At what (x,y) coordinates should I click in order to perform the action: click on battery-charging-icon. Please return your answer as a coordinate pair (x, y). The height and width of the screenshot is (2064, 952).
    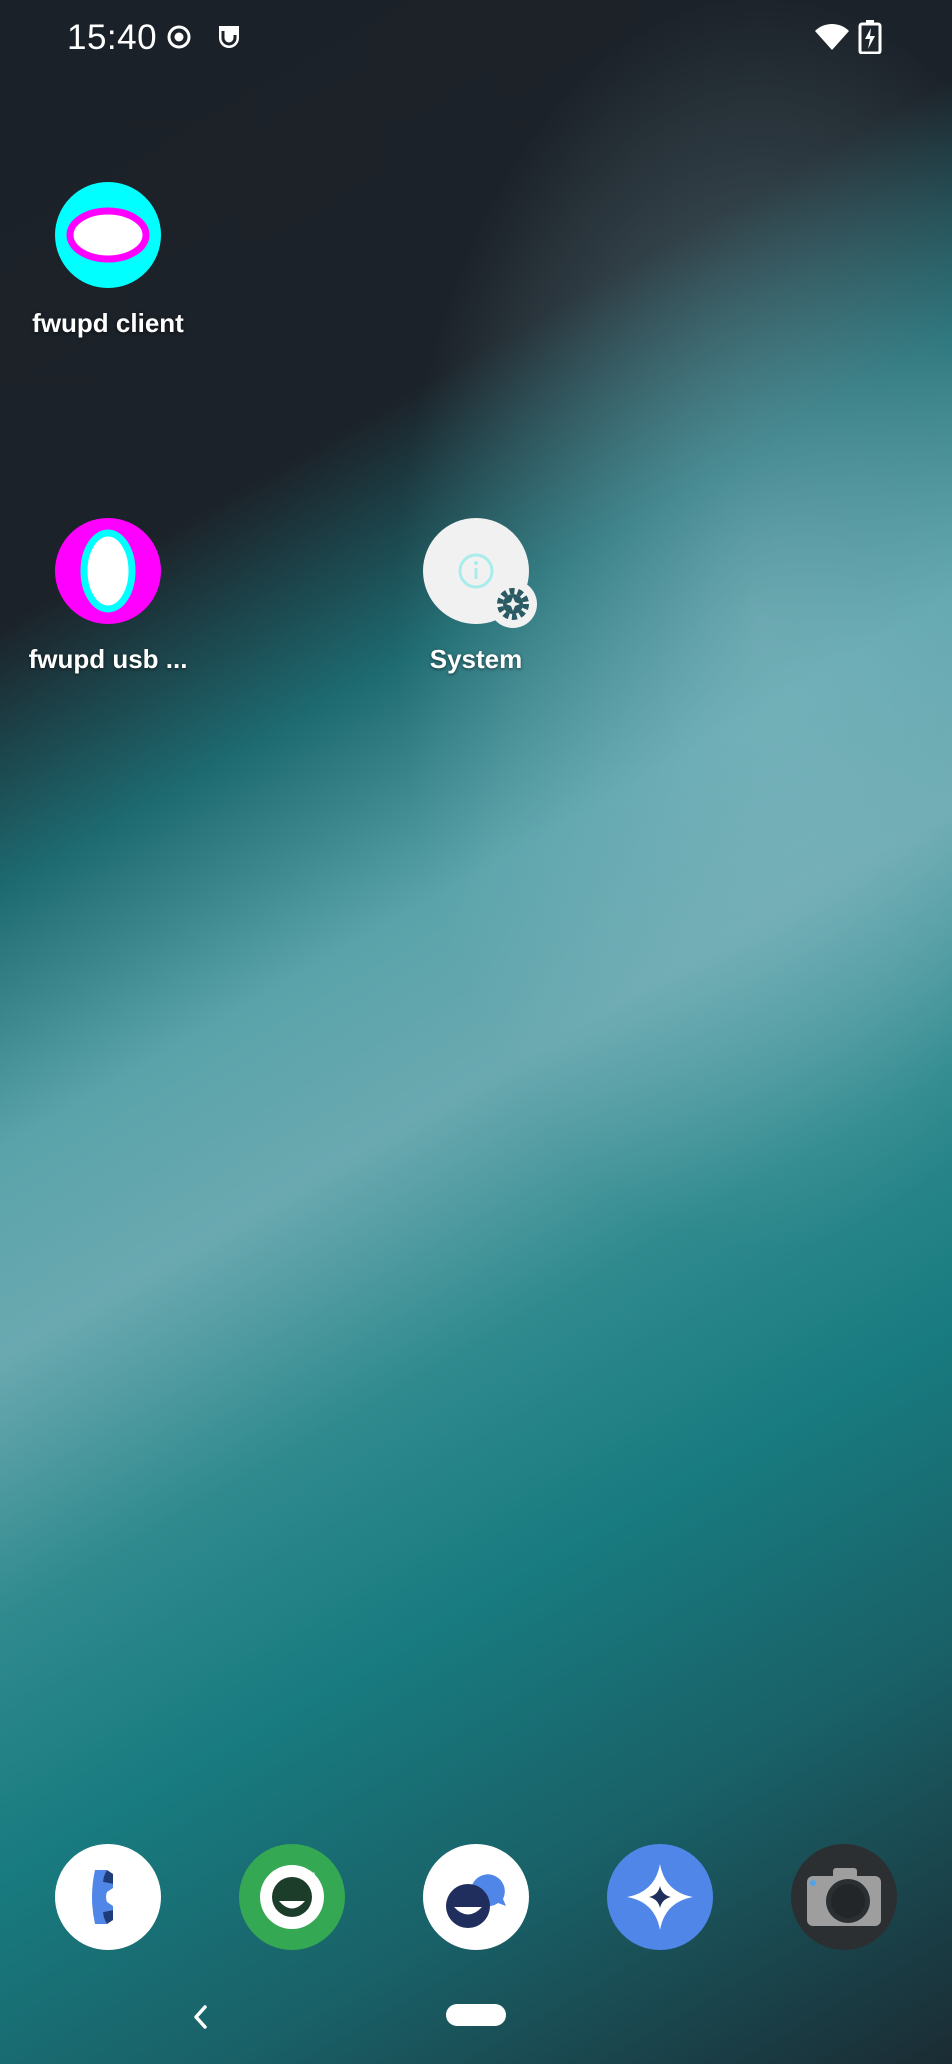
    Looking at the image, I should click on (870, 37).